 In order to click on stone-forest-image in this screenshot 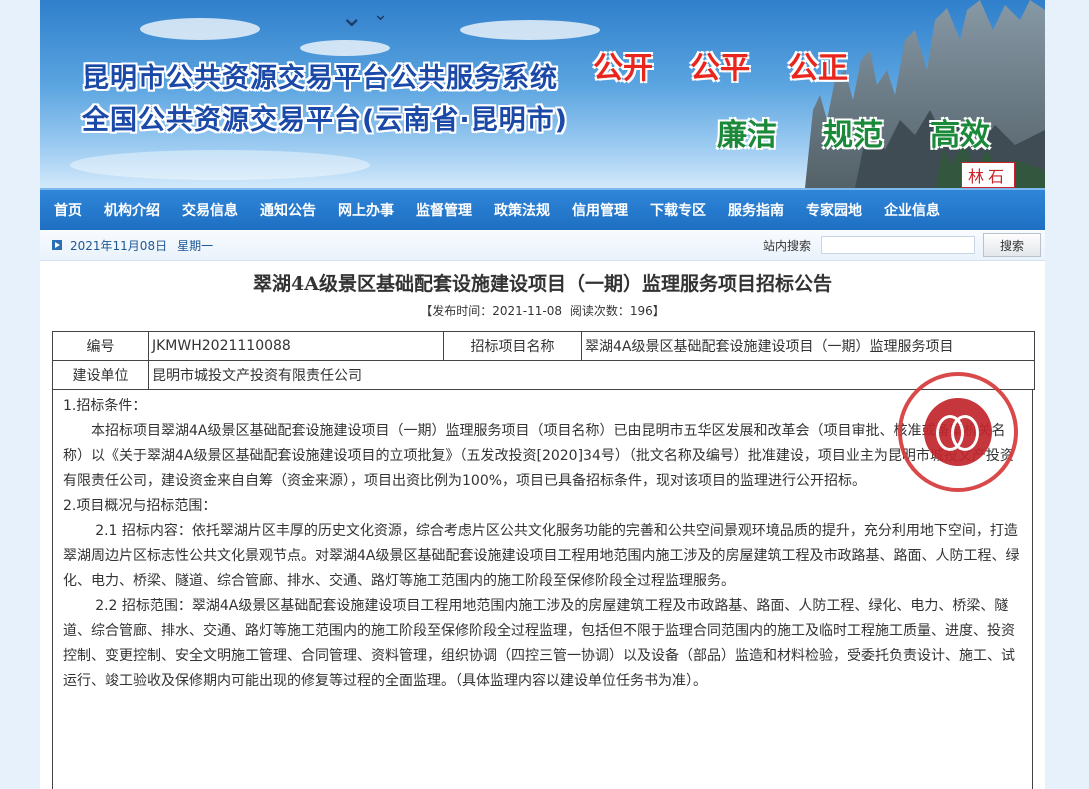, I will do `click(925, 94)`.